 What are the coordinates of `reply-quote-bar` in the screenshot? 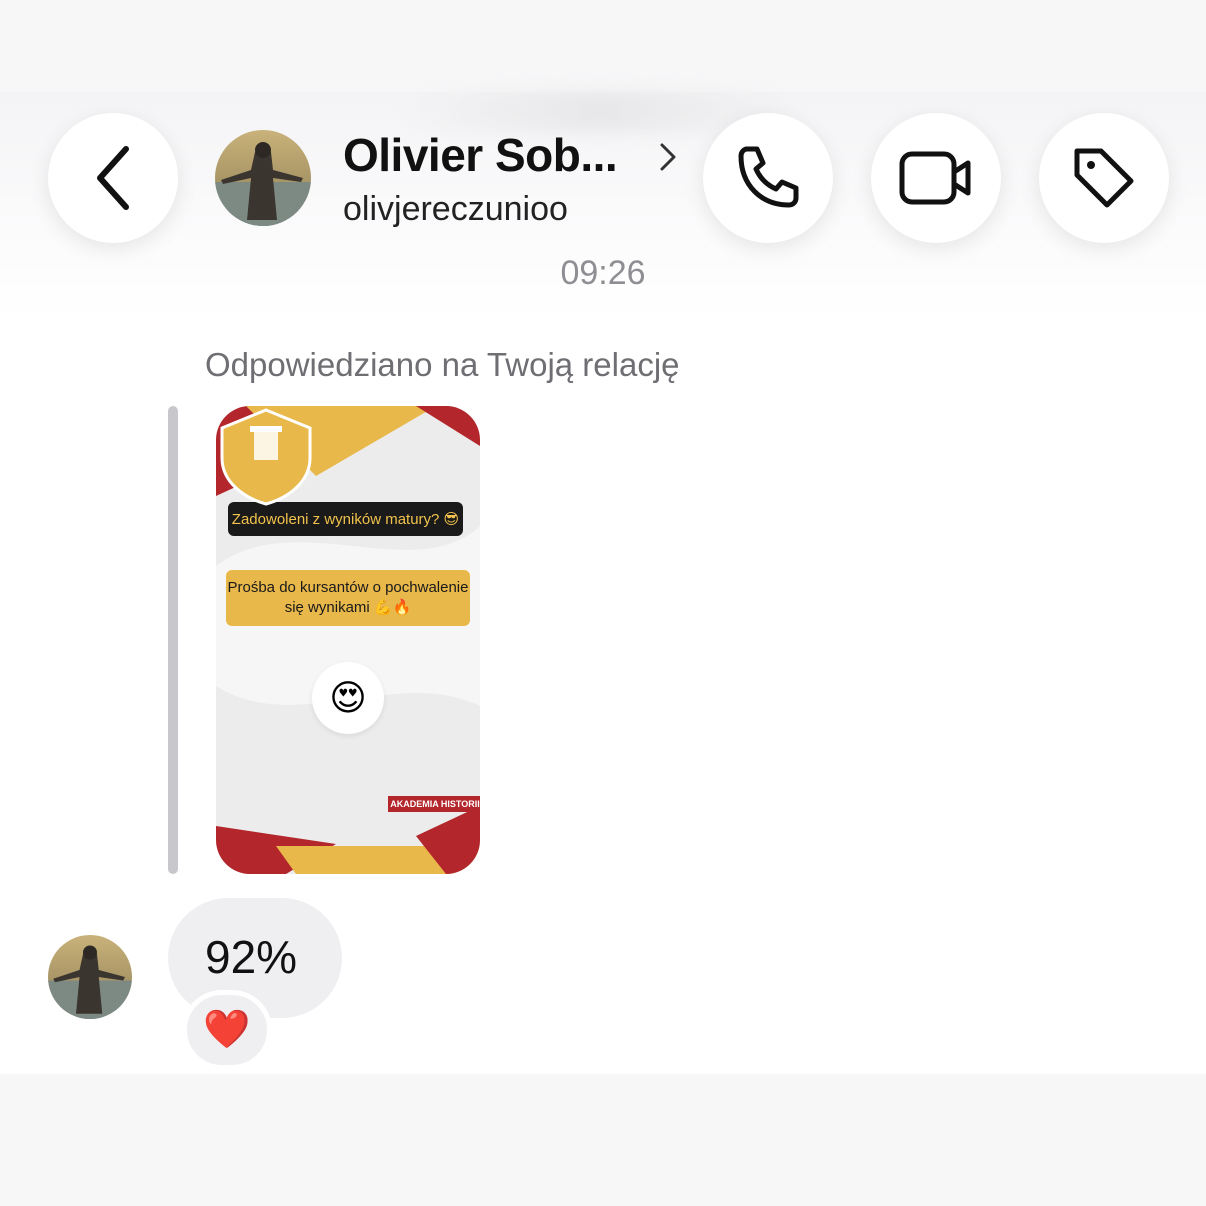 It's located at (173, 640).